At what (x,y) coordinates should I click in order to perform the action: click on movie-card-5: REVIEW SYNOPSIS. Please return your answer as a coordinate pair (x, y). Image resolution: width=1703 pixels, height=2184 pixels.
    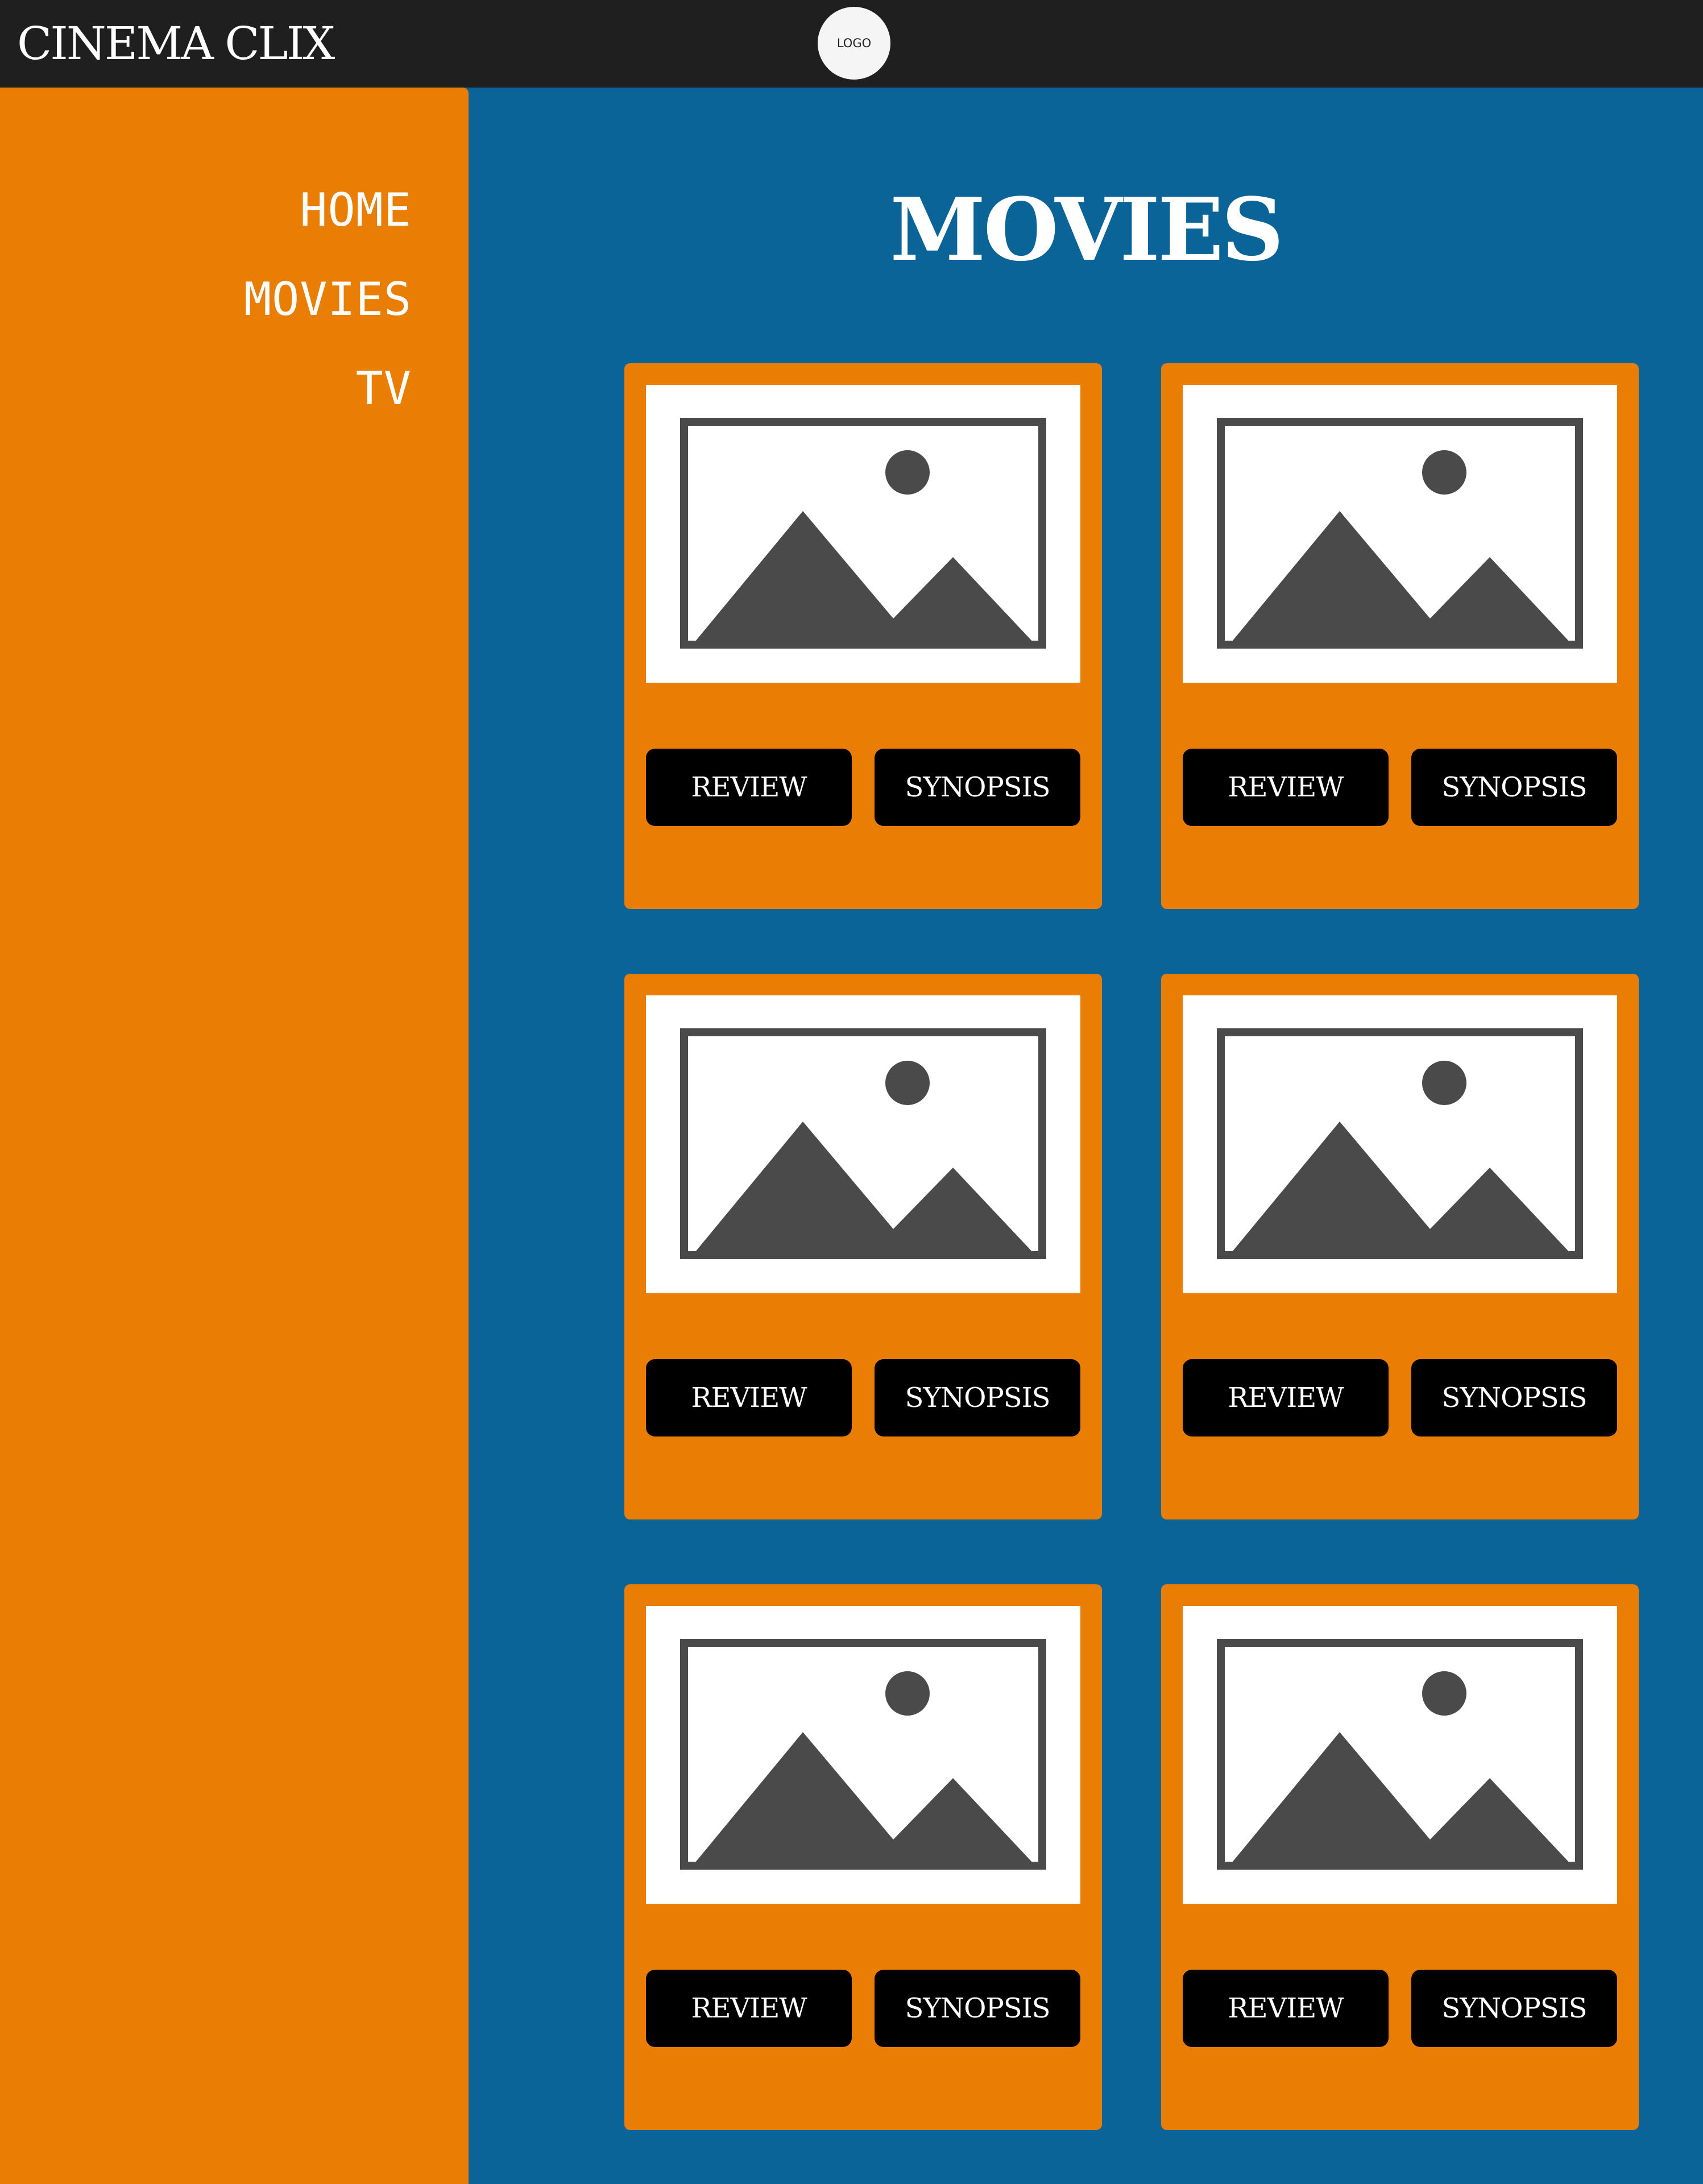
    Looking at the image, I should click on (863, 1857).